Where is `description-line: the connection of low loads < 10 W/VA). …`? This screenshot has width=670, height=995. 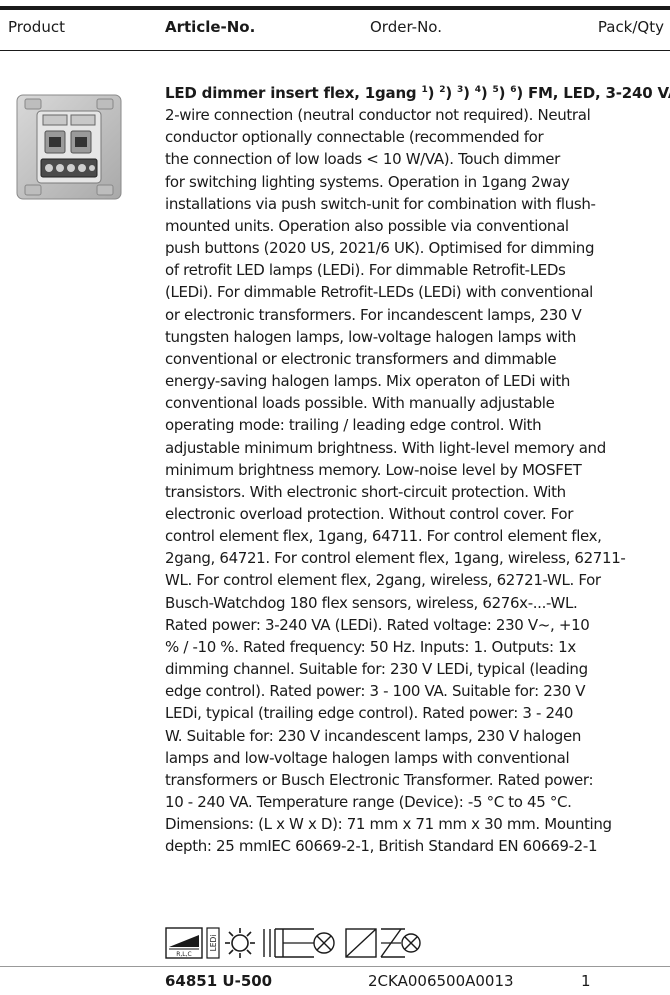 description-line: the connection of low loads < 10 W/VA). … is located at coordinates (363, 159).